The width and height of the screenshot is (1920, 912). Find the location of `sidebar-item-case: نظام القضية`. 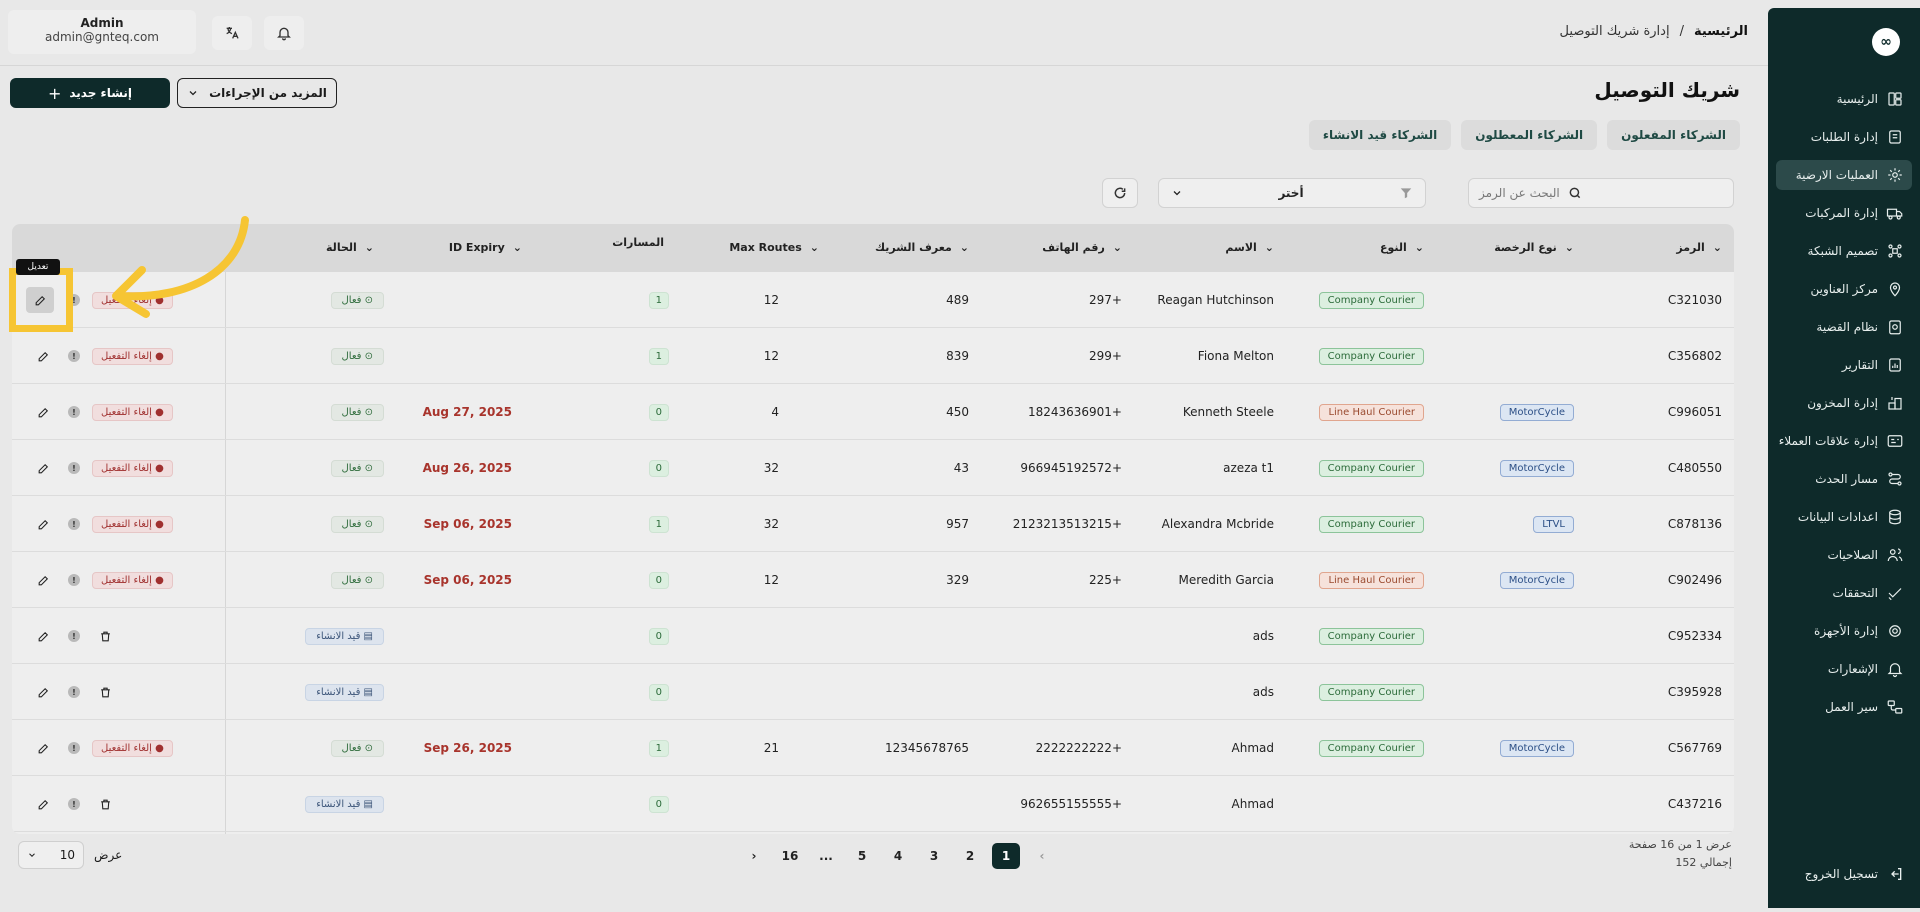

sidebar-item-case: نظام القضية is located at coordinates (1844, 327).